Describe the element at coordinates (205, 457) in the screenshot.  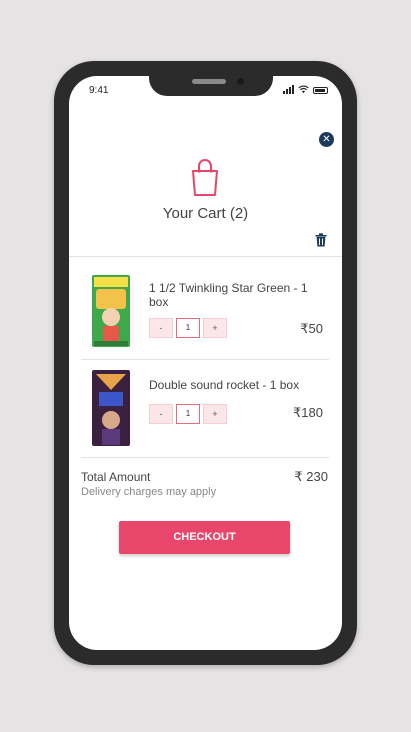
I see `summary-divider` at that location.